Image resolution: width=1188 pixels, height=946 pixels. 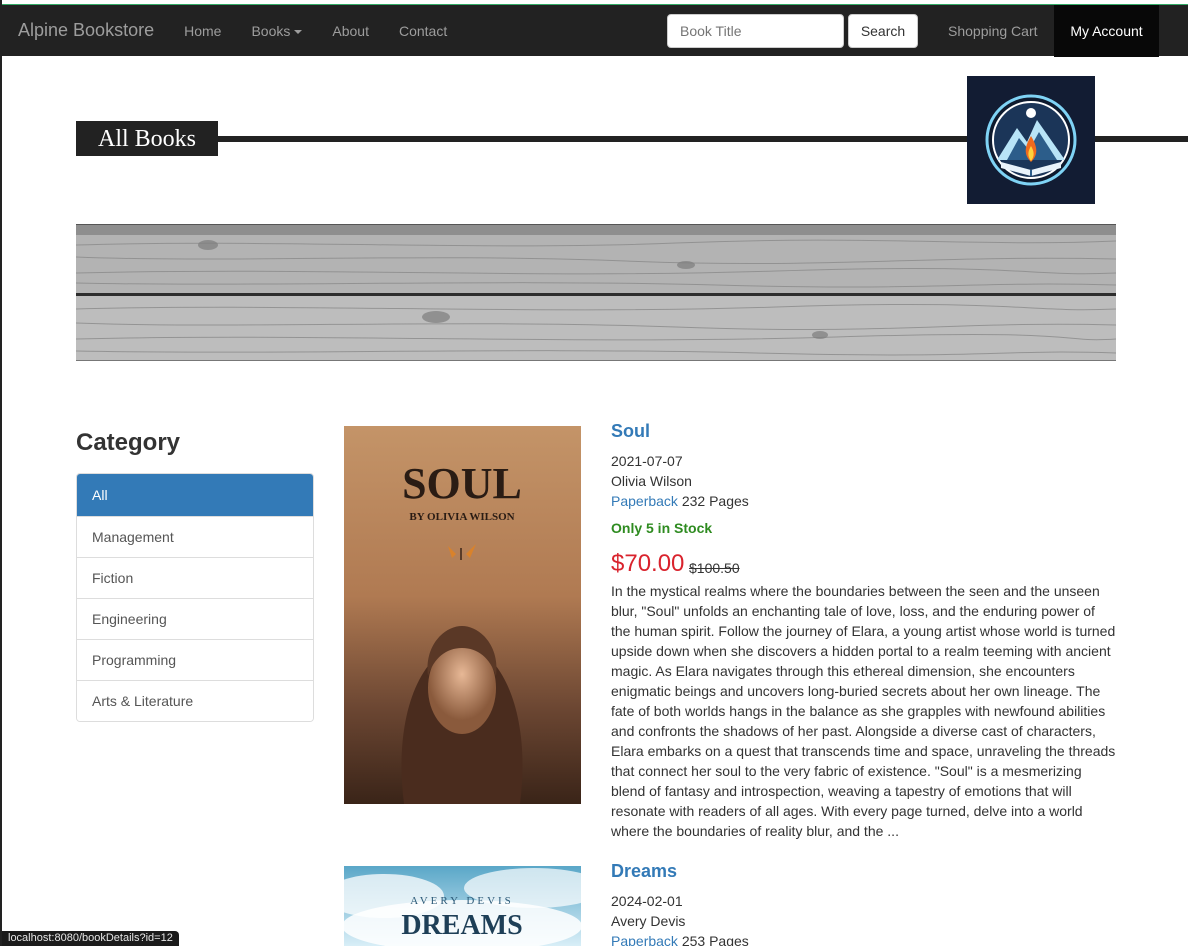 What do you see at coordinates (662, 528) in the screenshot?
I see `stock-status: Only 5 in Stock` at bounding box center [662, 528].